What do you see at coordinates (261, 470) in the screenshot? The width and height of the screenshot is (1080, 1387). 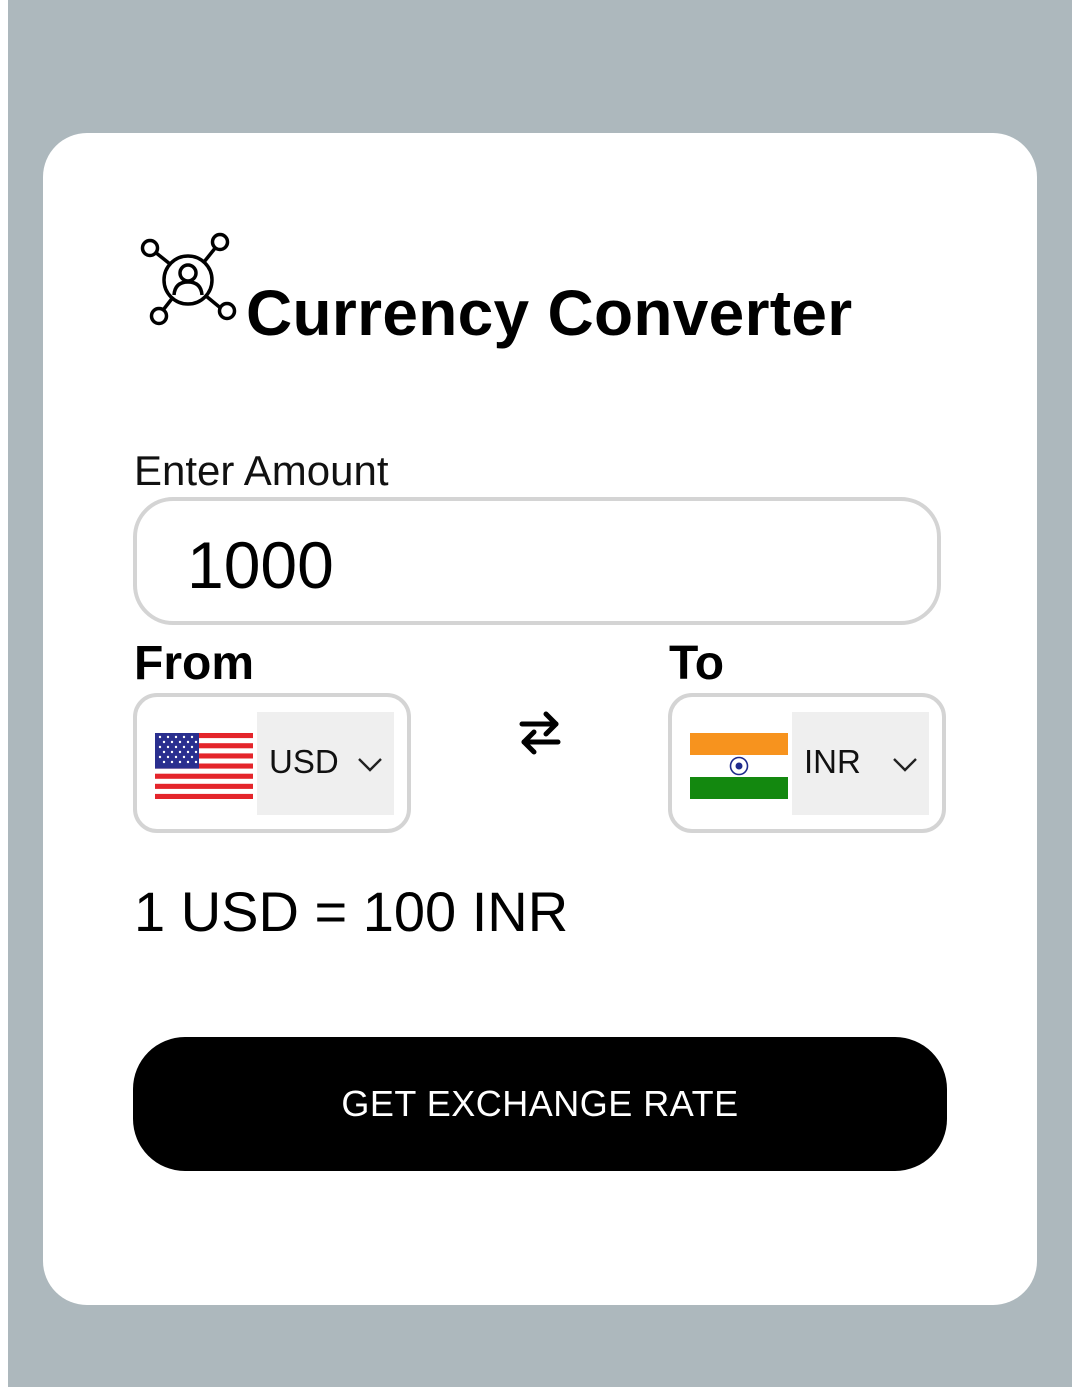 I see `amount-label: Enter Amount` at bounding box center [261, 470].